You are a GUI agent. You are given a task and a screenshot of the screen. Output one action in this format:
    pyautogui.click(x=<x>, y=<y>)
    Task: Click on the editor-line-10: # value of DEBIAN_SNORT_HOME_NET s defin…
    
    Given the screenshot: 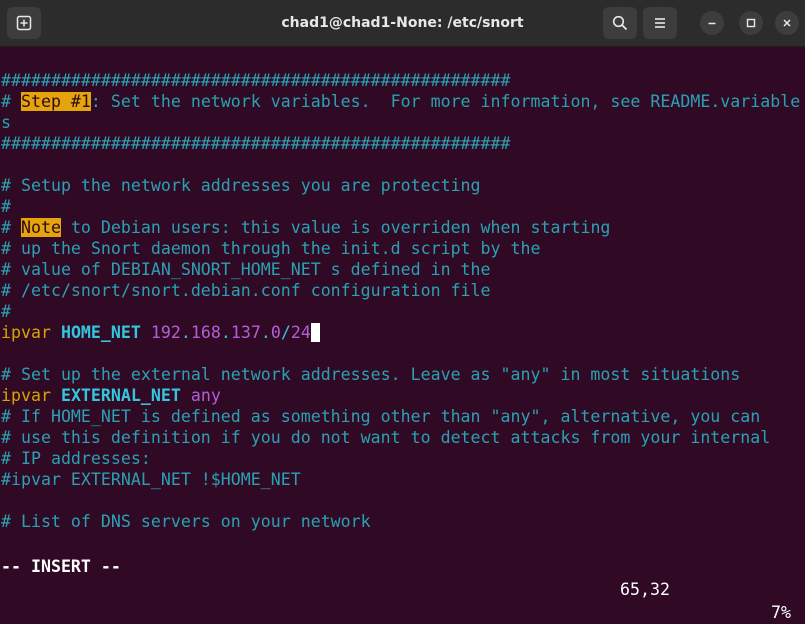 What is the action you would take?
    pyautogui.click(x=246, y=269)
    